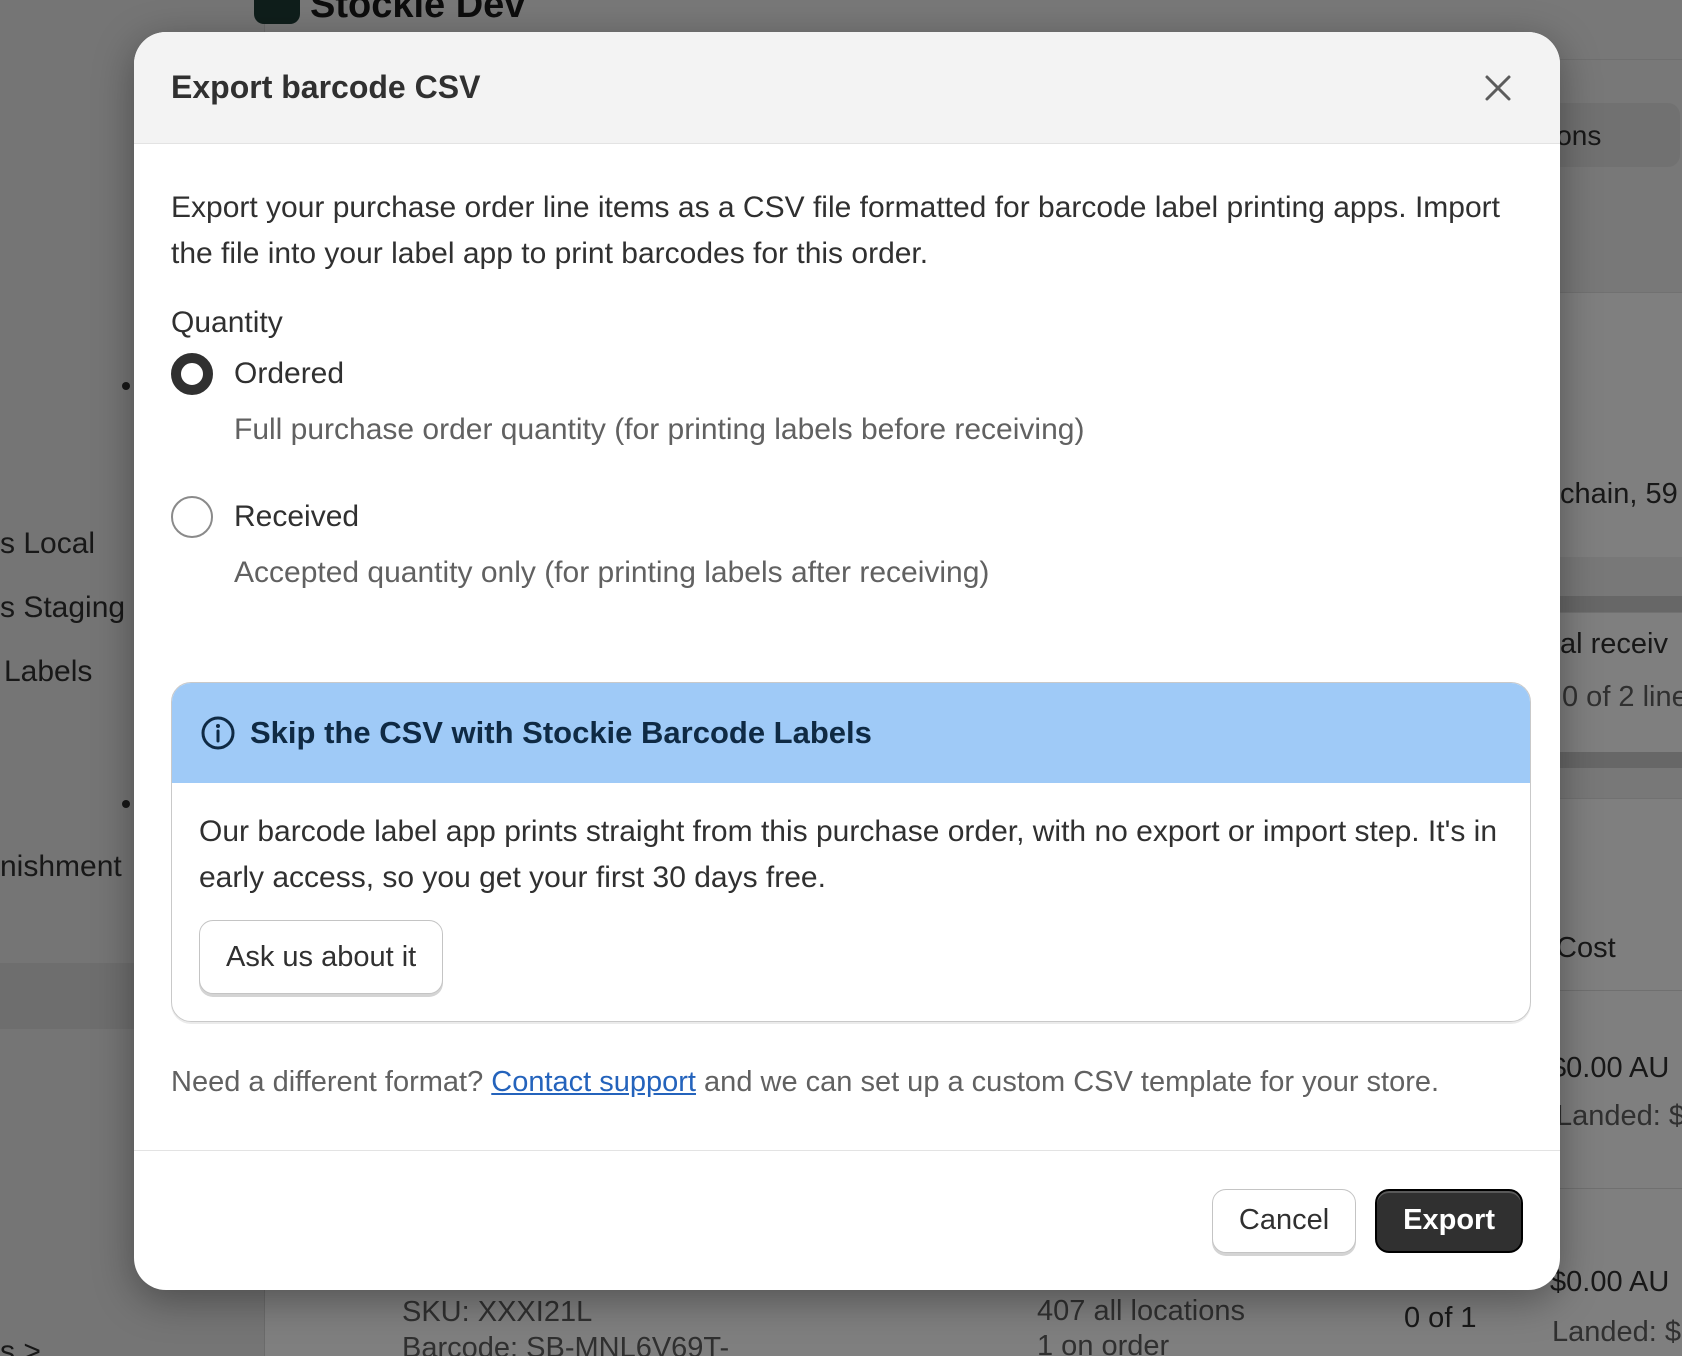  I want to click on info-icon, so click(218, 733).